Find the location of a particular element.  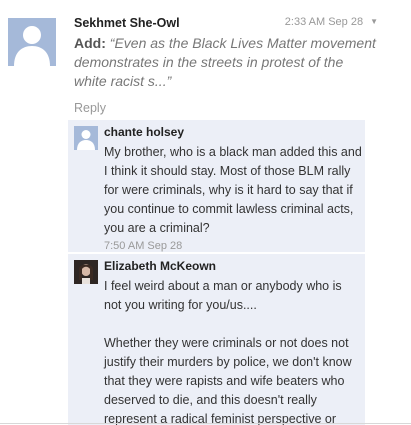

reply-author: Elizabeth McKeown is located at coordinates (233, 266).